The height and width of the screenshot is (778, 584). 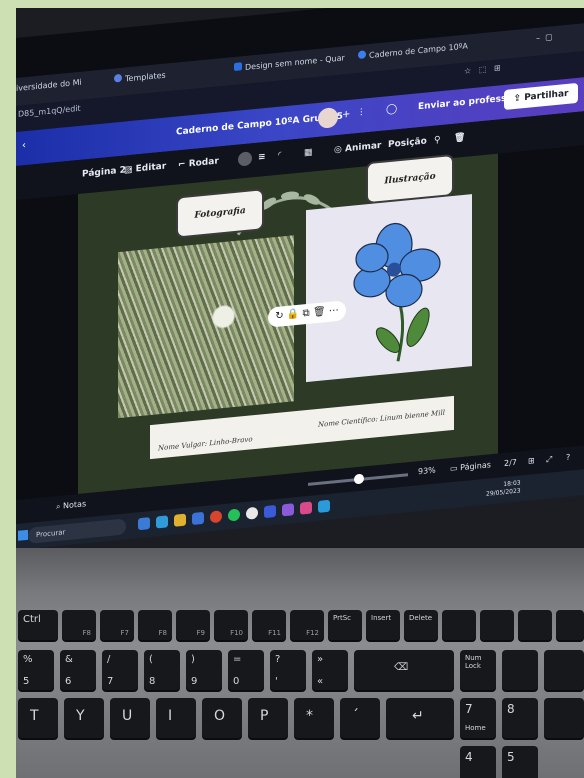 I want to click on key: 8, so click(x=520, y=718).